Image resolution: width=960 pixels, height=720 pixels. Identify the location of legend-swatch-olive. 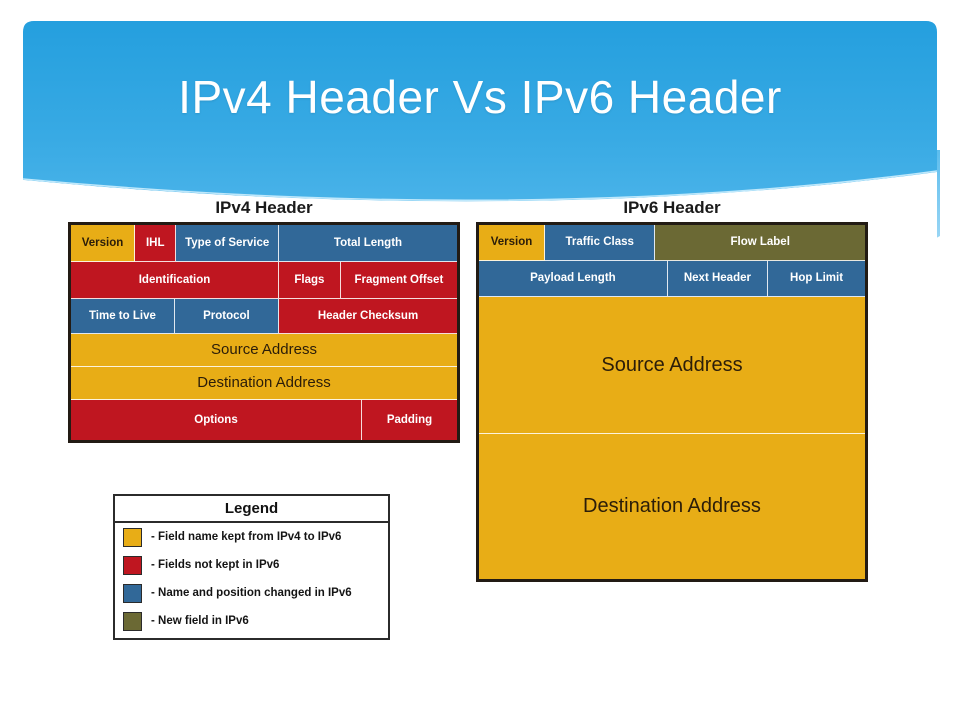
(132, 621).